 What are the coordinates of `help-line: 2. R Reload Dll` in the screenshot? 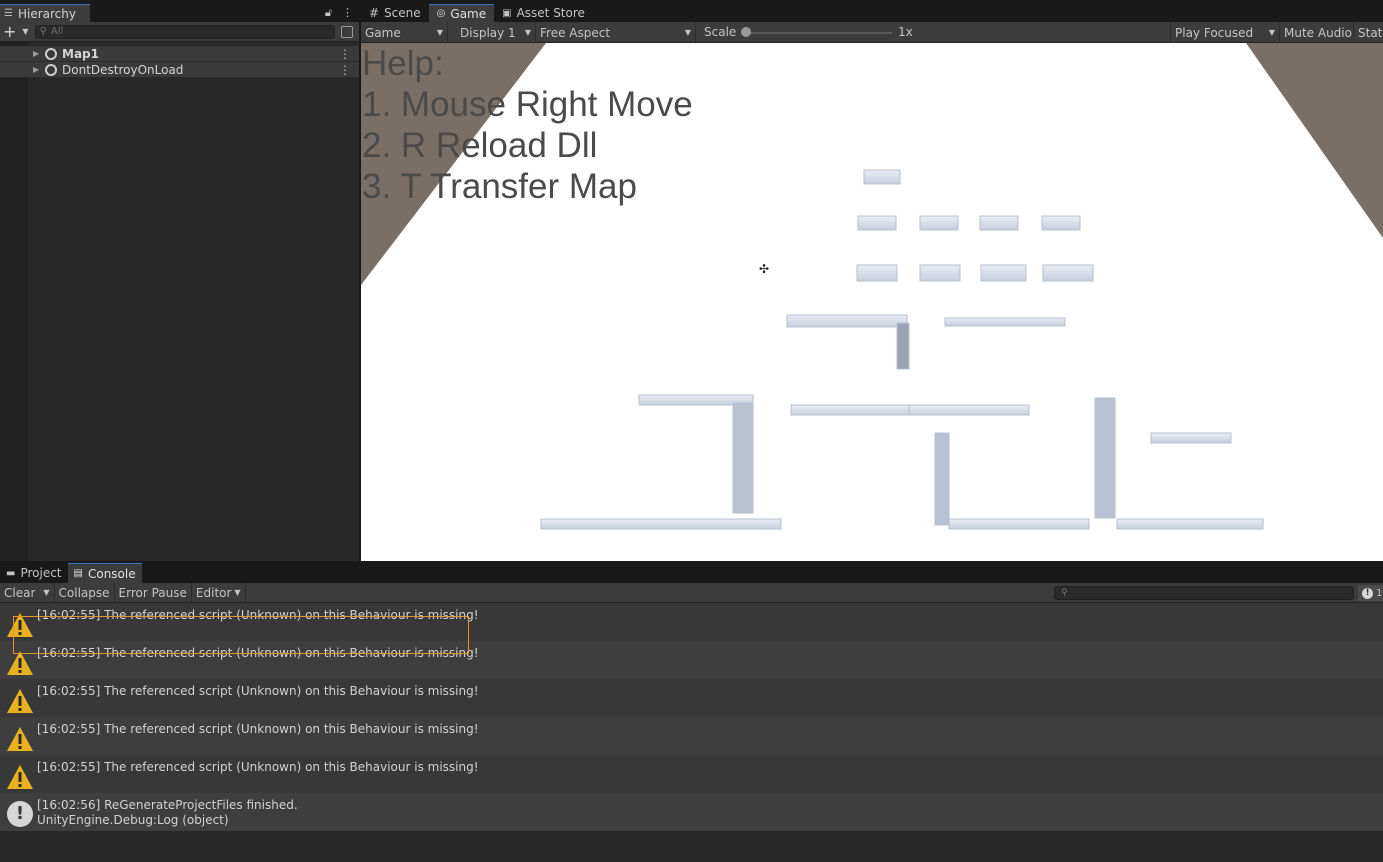 It's located at (480, 145).